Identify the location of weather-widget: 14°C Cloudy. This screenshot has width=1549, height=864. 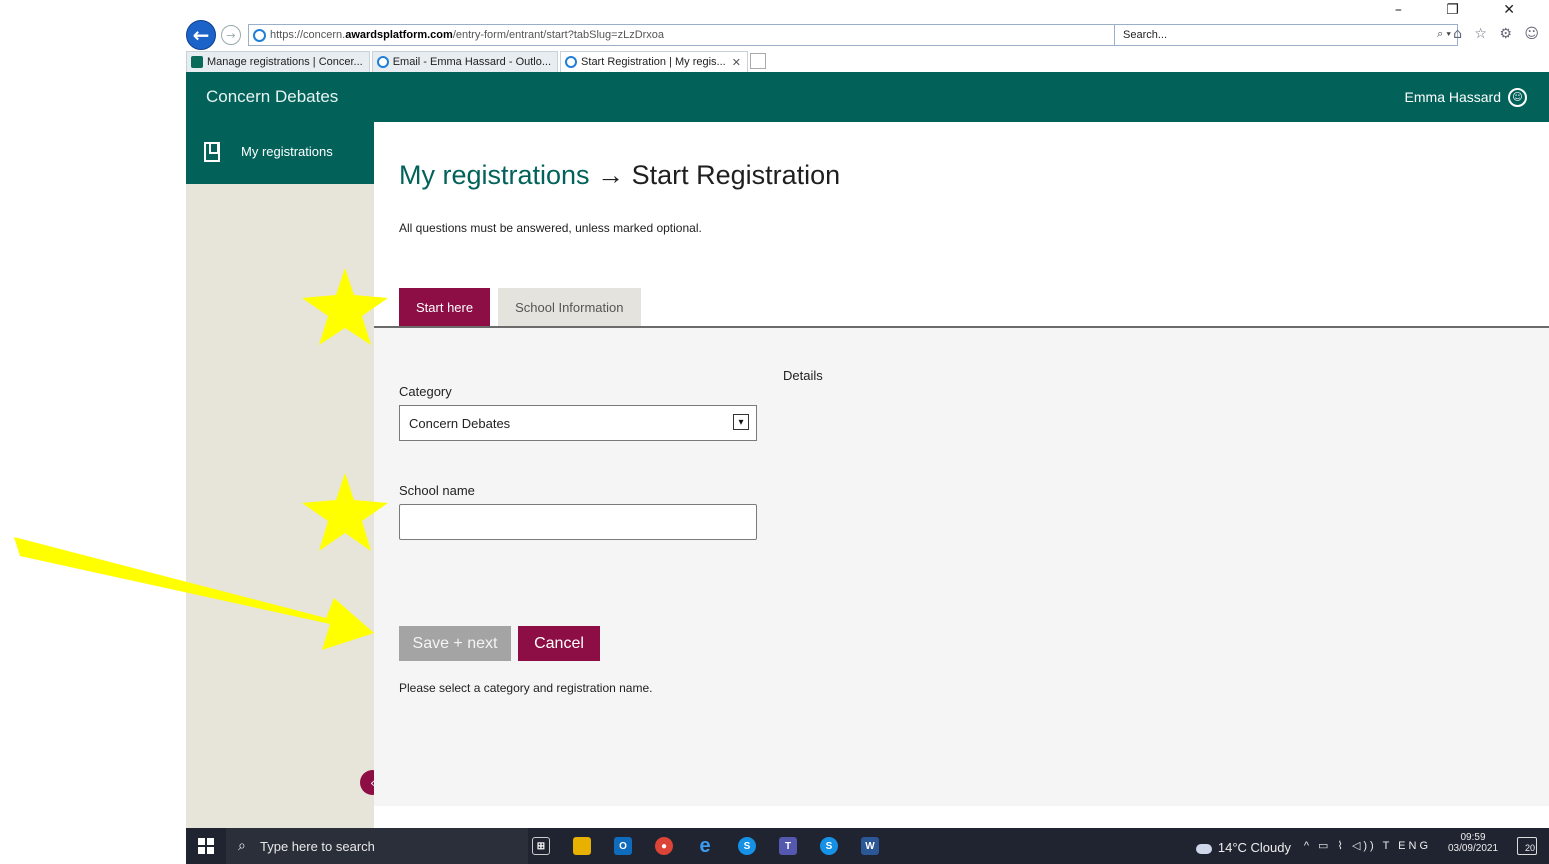
(1243, 847).